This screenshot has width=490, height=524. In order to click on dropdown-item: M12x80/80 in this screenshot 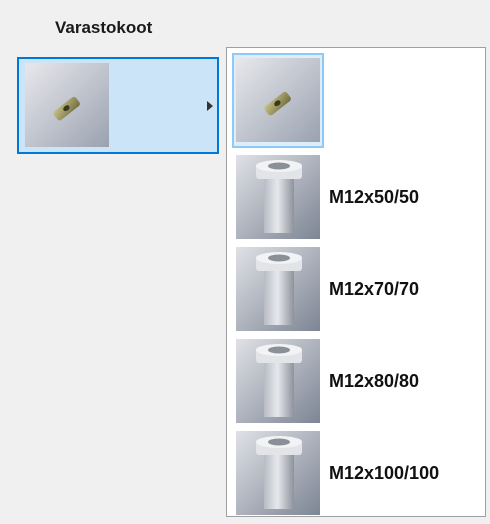, I will do `click(356, 381)`.